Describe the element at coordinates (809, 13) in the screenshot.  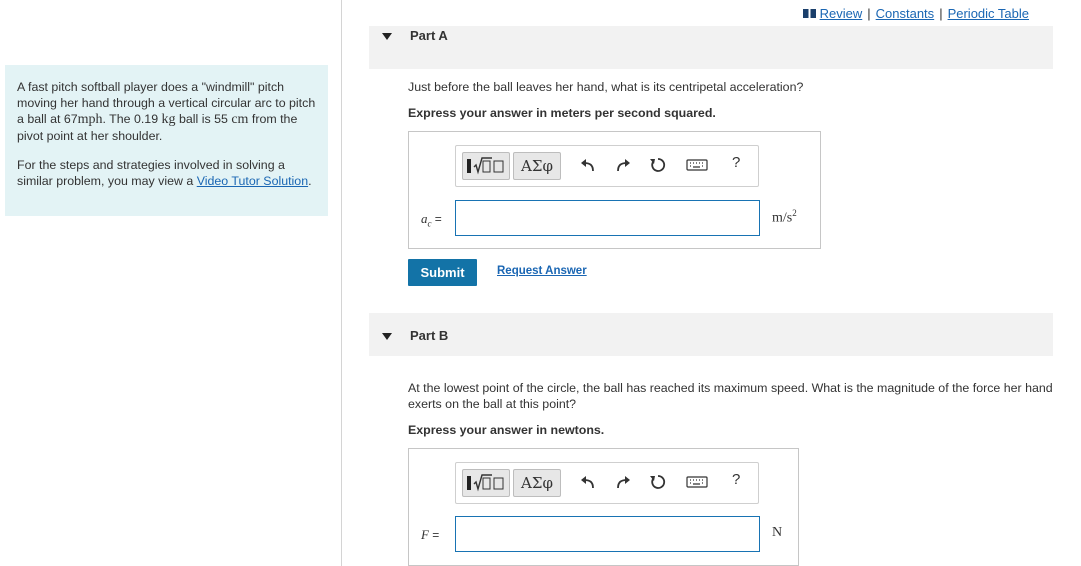
I see `book-icon` at that location.